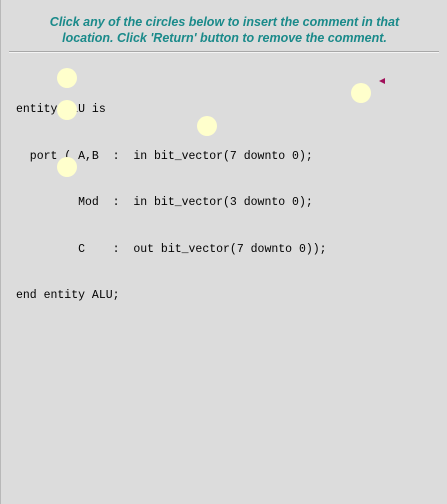 This screenshot has width=447, height=504. Describe the element at coordinates (171, 249) in the screenshot. I see `code-line: C : out bit_vector(7 downto 0));` at that location.